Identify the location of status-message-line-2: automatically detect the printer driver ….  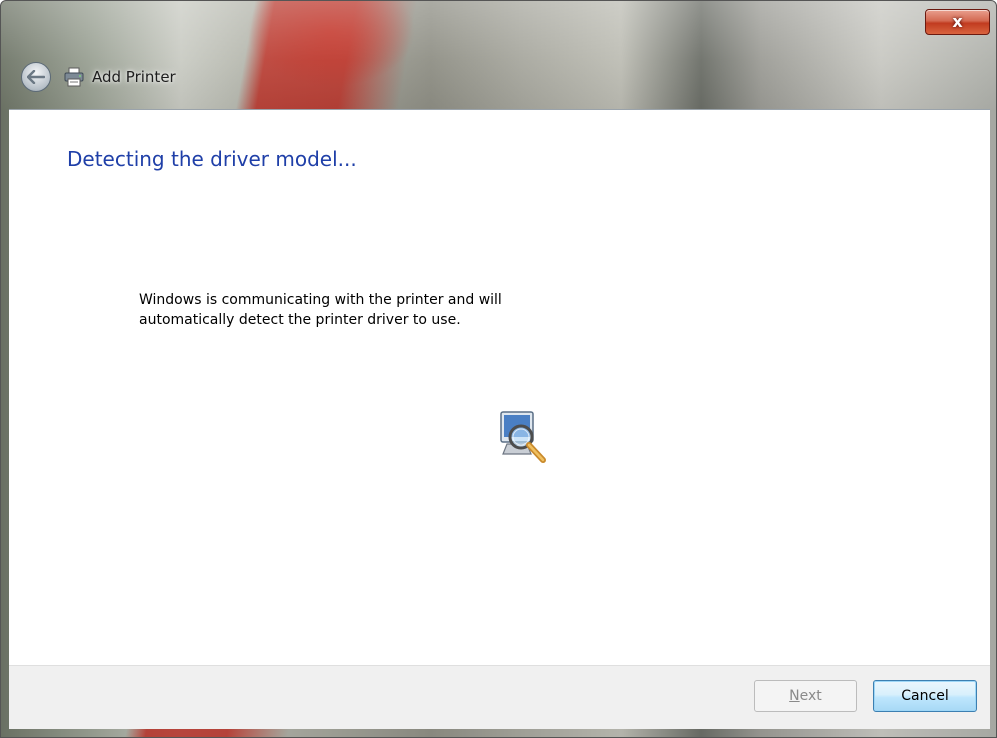
(300, 320).